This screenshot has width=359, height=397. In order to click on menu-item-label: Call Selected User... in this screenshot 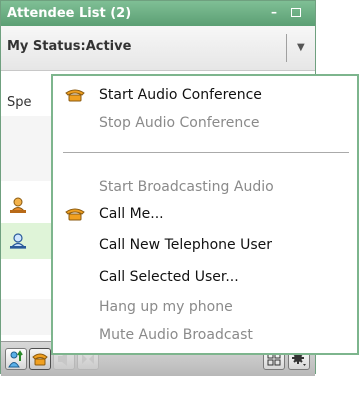, I will do `click(169, 277)`.